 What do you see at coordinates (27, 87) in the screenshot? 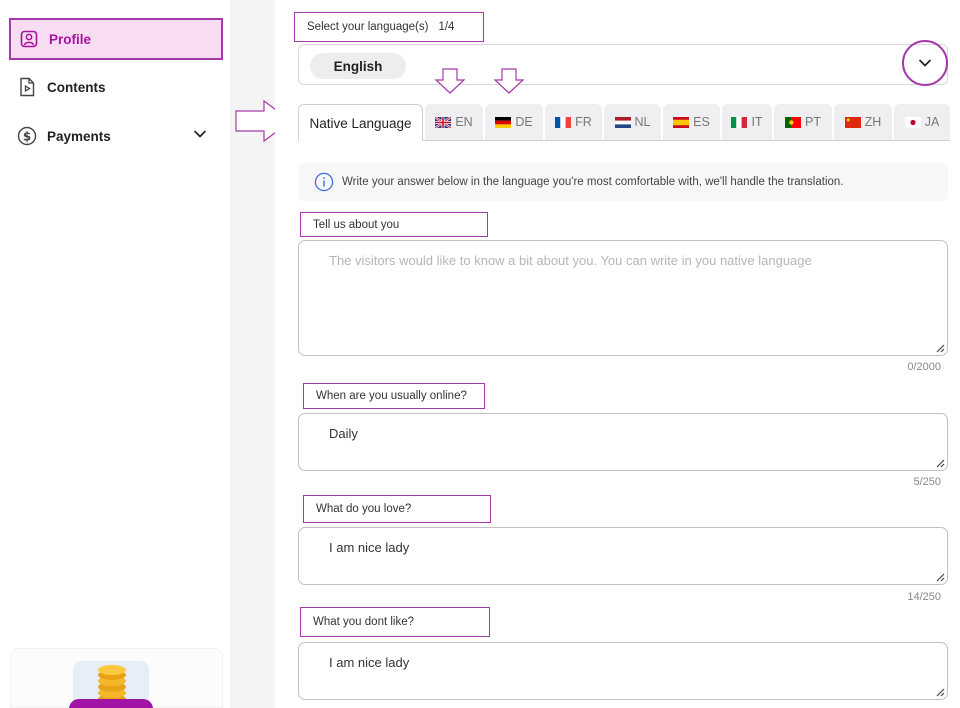
I see `file-video-icon` at bounding box center [27, 87].